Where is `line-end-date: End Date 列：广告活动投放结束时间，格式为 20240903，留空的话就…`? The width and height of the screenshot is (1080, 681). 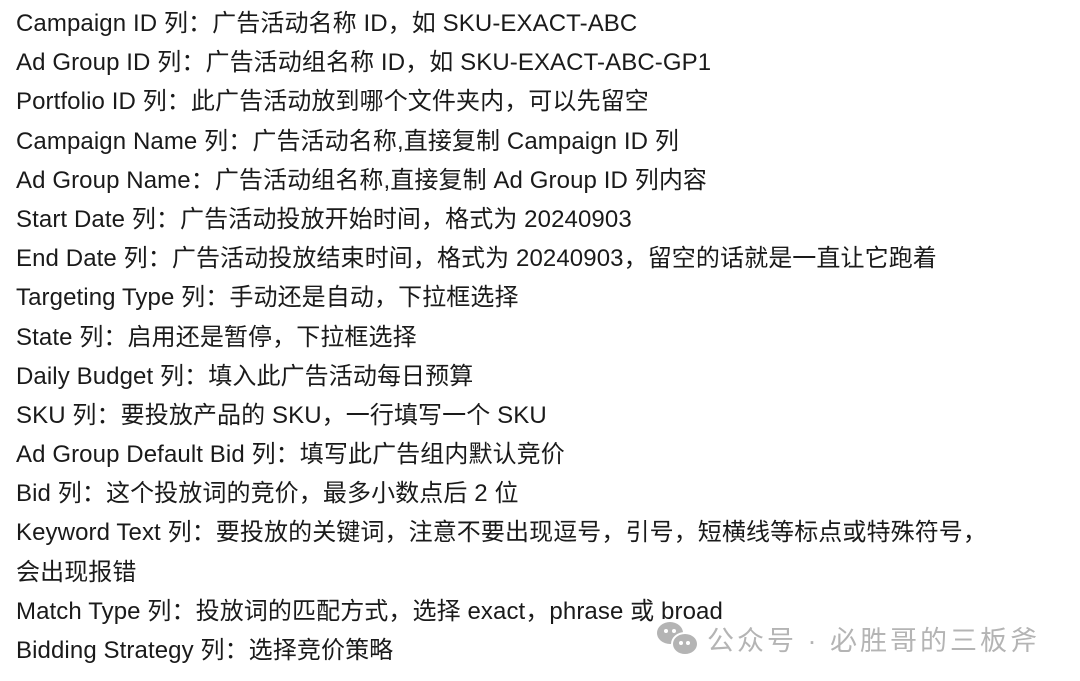 line-end-date: End Date 列：广告活动投放结束时间，格式为 20240903，留空的话就… is located at coordinates (548, 258).